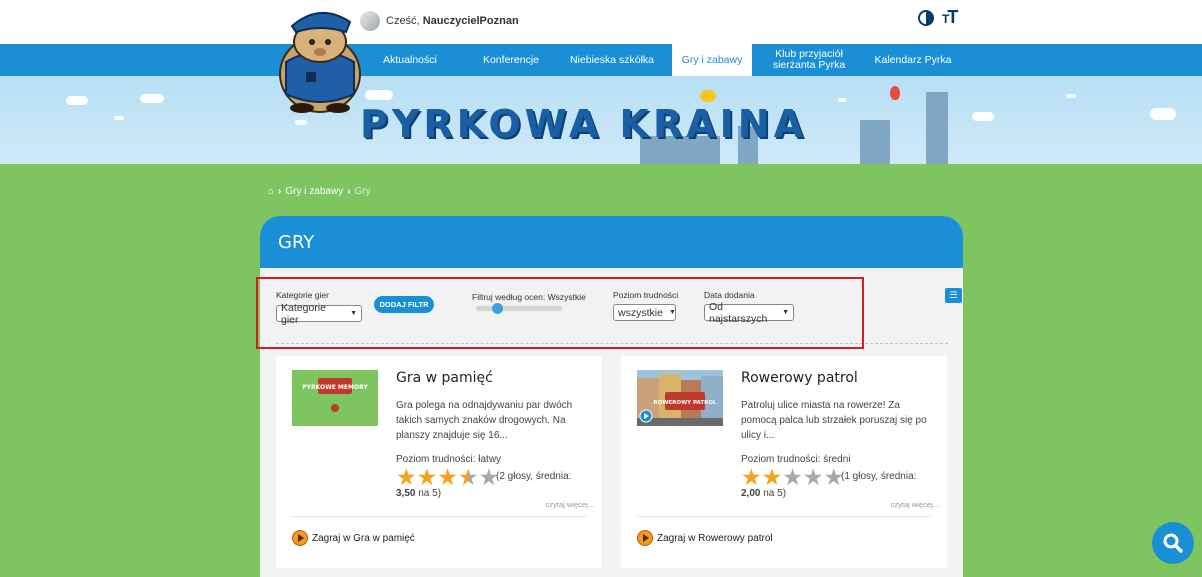  Describe the element at coordinates (708, 96) in the screenshot. I see `bird-icon` at that location.